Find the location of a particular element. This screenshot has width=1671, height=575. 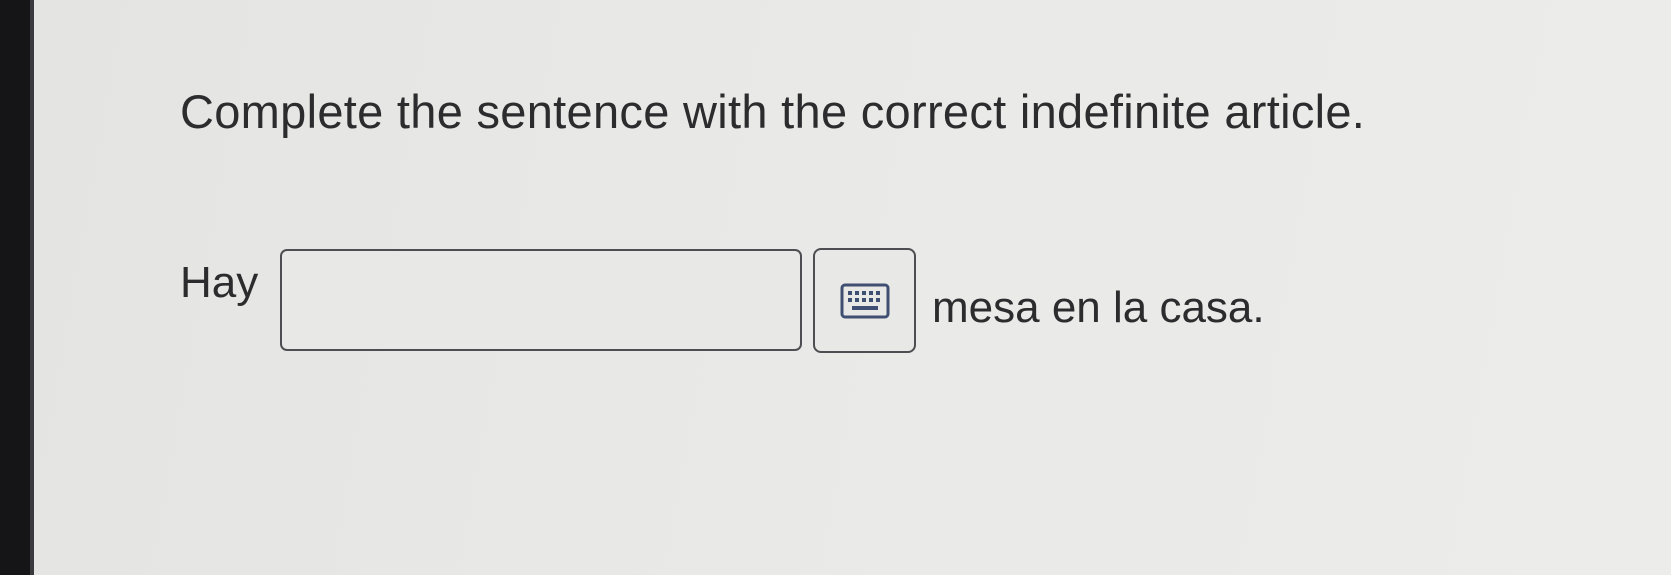

sentence-after-text: mesa en la casa. is located at coordinates (1098, 307).